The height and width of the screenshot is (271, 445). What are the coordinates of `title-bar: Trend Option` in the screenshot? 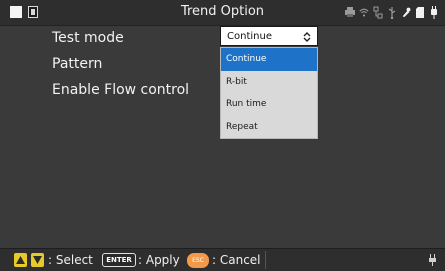 It's located at (222, 13).